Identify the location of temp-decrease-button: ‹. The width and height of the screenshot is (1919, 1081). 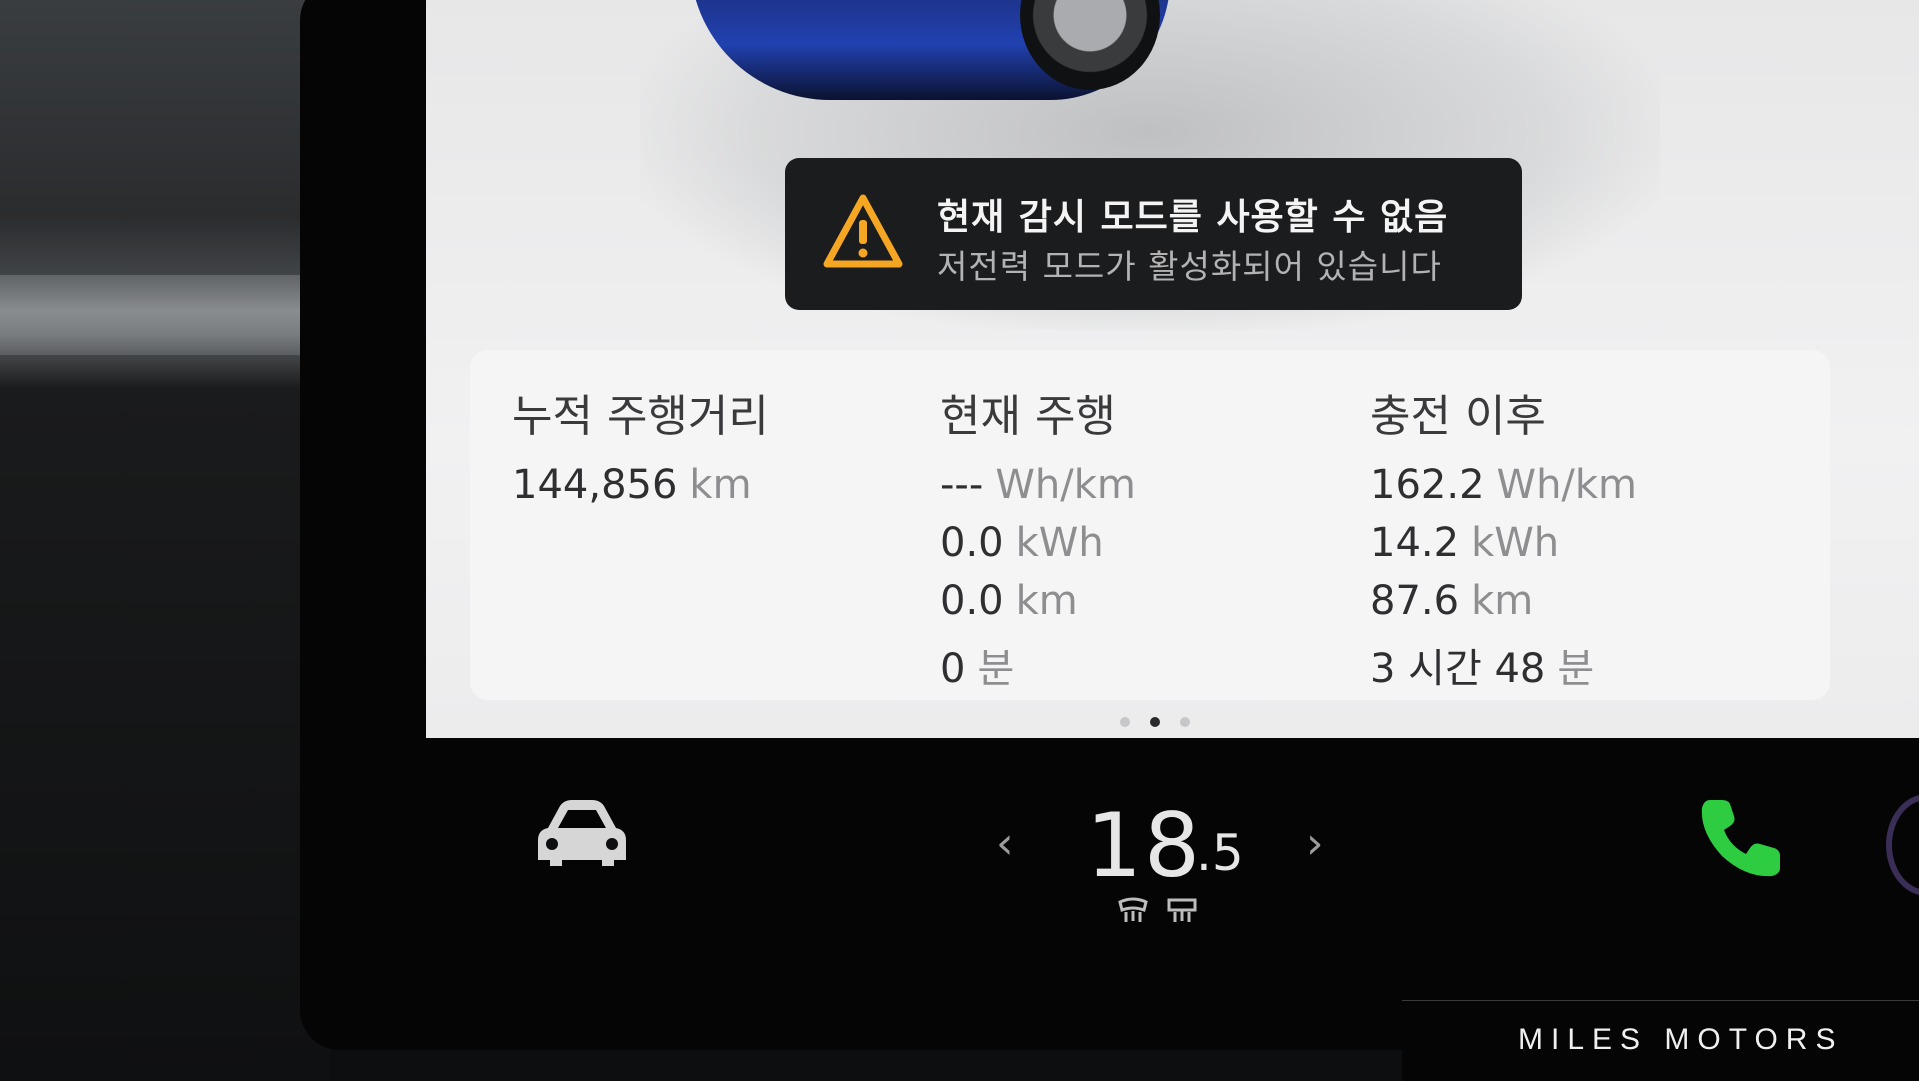
(1005, 843).